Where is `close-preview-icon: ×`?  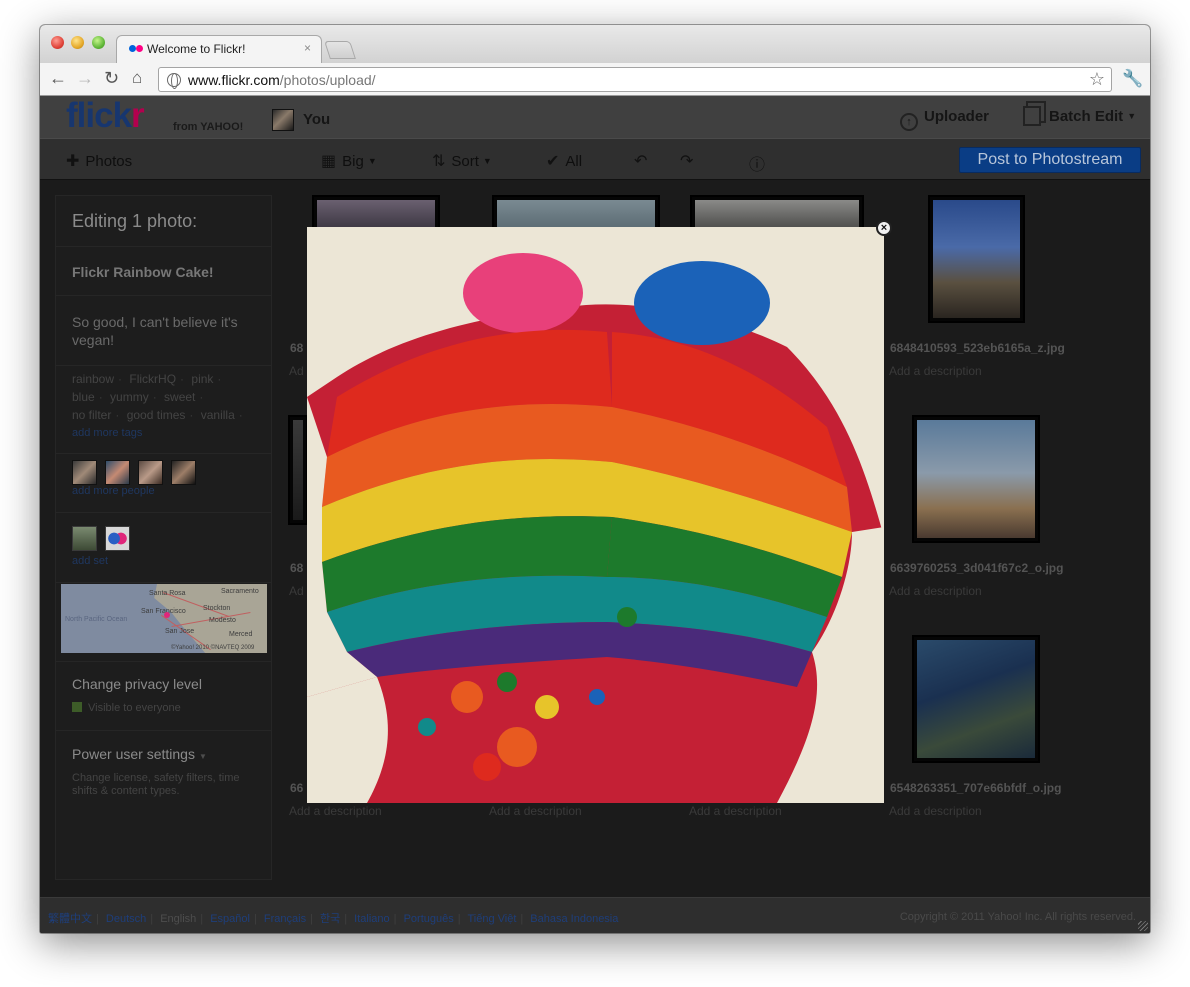
close-preview-icon: × is located at coordinates (884, 228).